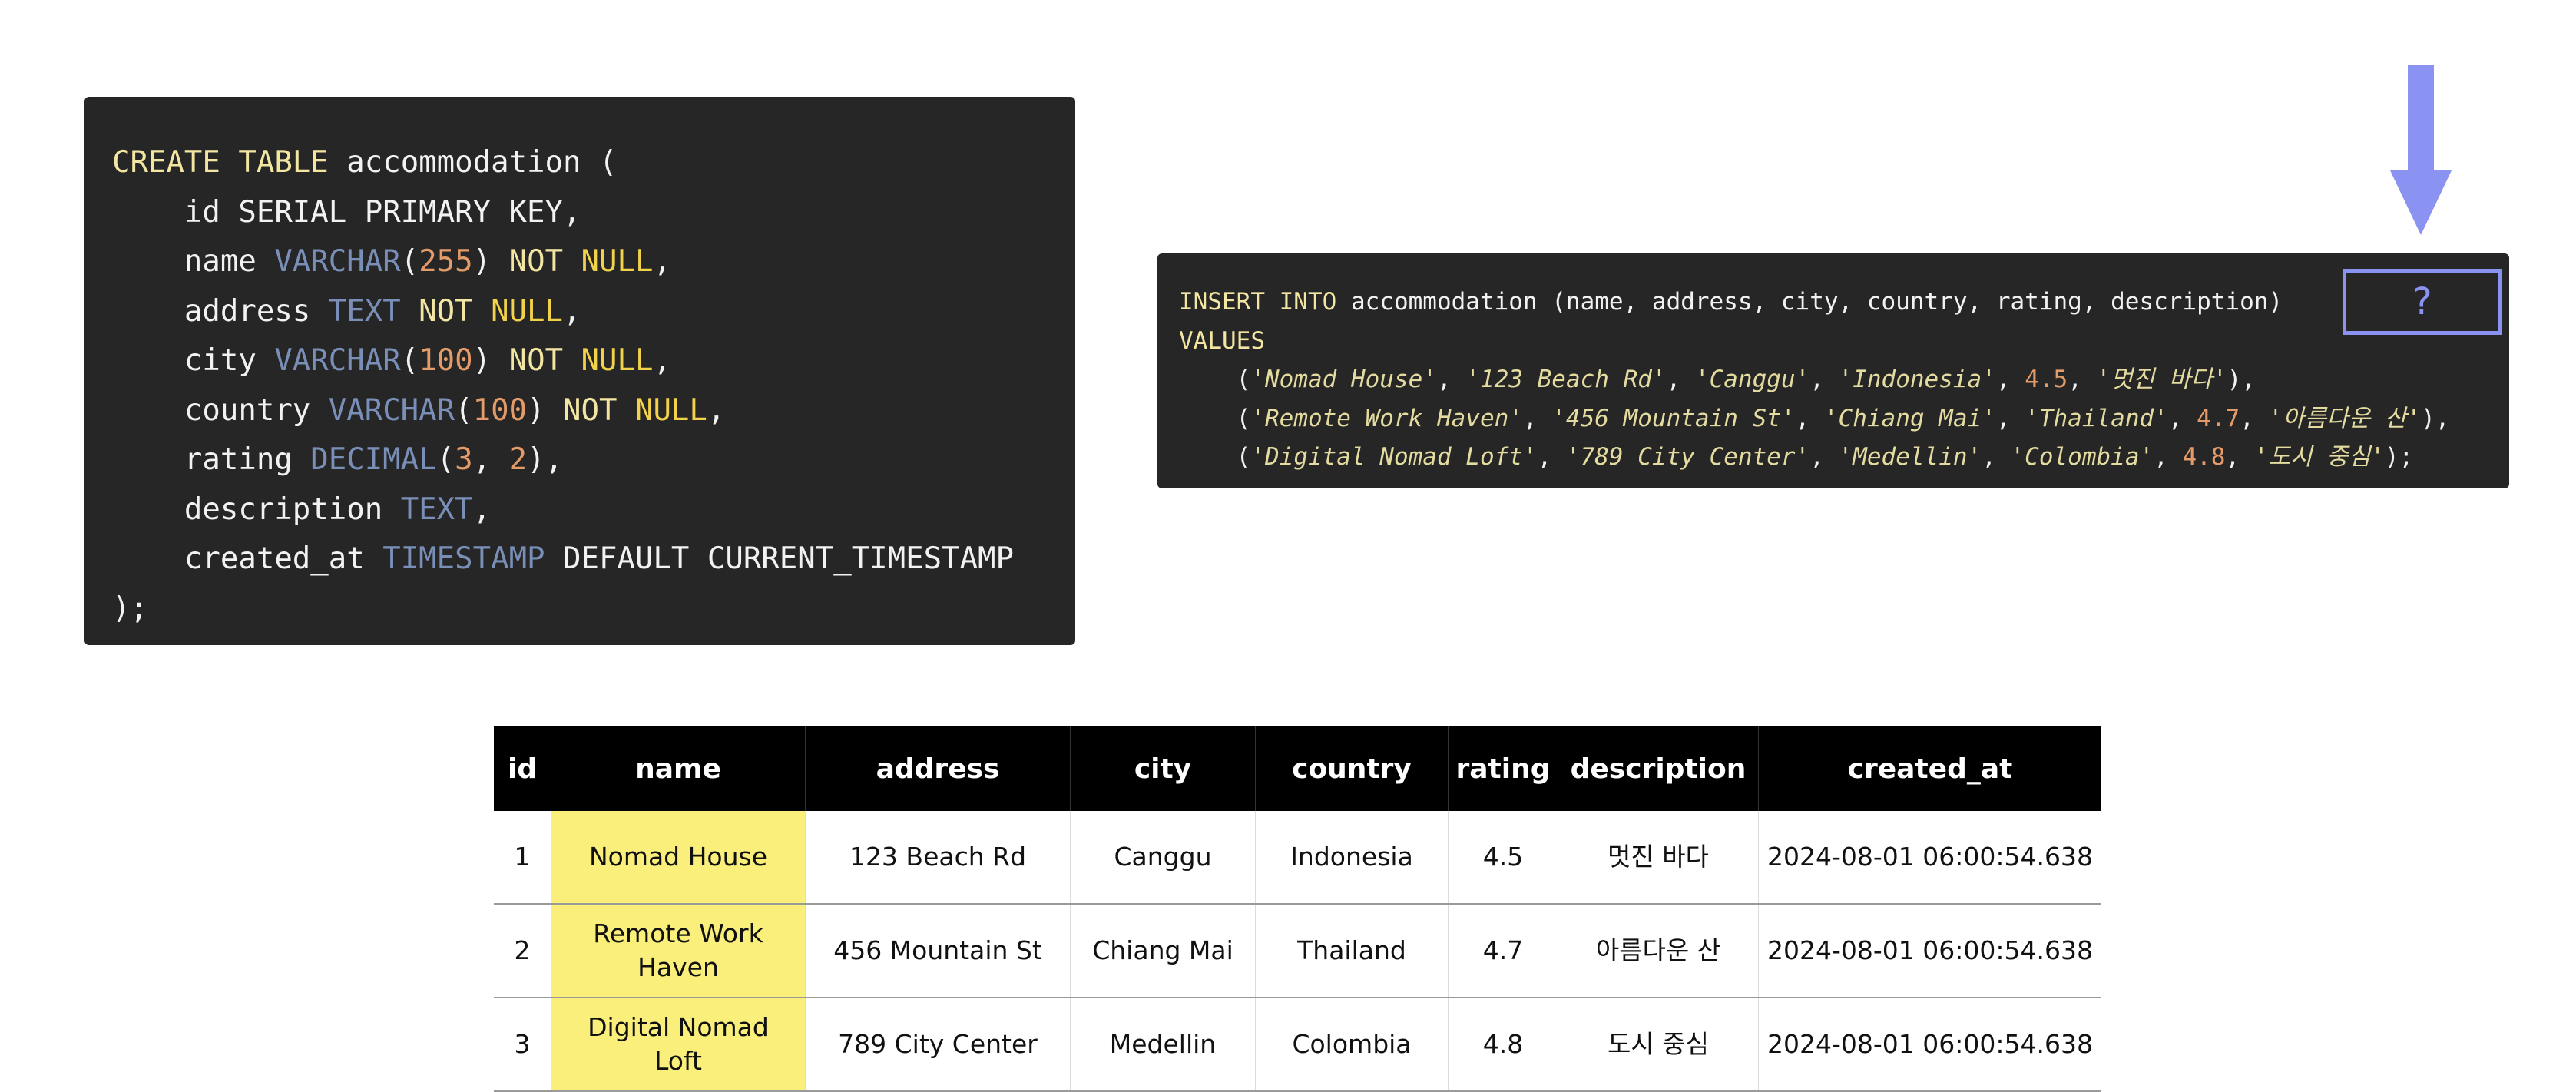 The image size is (2576, 1092). Describe the element at coordinates (938, 858) in the screenshot. I see `cell-address: 123 Beach Rd` at that location.